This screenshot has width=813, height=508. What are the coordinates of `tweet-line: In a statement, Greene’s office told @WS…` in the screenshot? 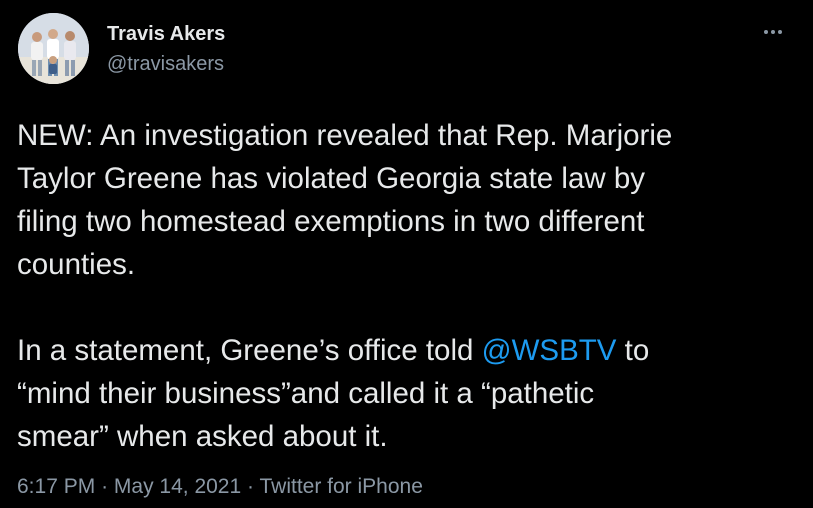 It's located at (412, 350).